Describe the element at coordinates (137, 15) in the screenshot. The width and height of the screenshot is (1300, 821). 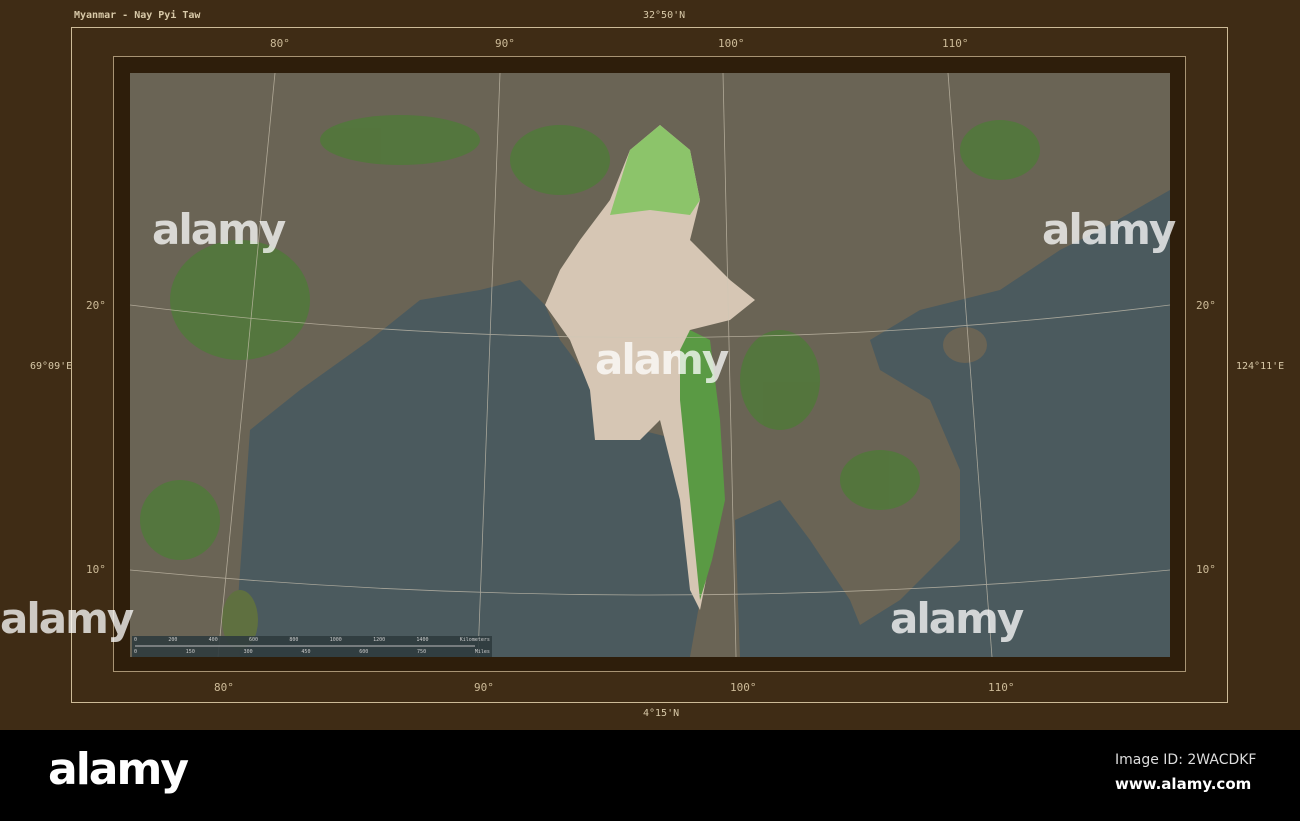
I see `map-title: Myanmar - Nay Pyi Taw` at that location.